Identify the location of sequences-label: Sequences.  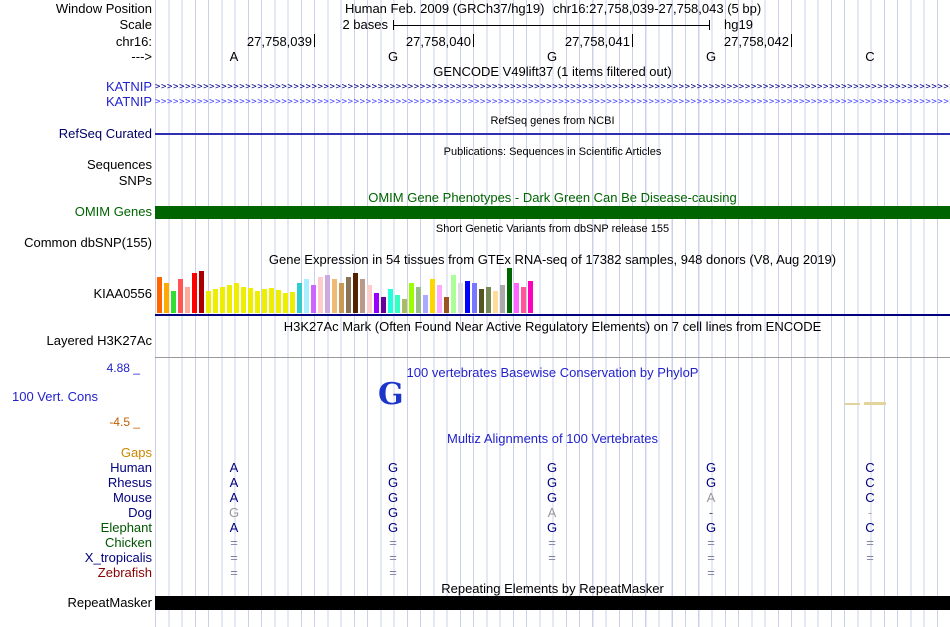
(76, 165).